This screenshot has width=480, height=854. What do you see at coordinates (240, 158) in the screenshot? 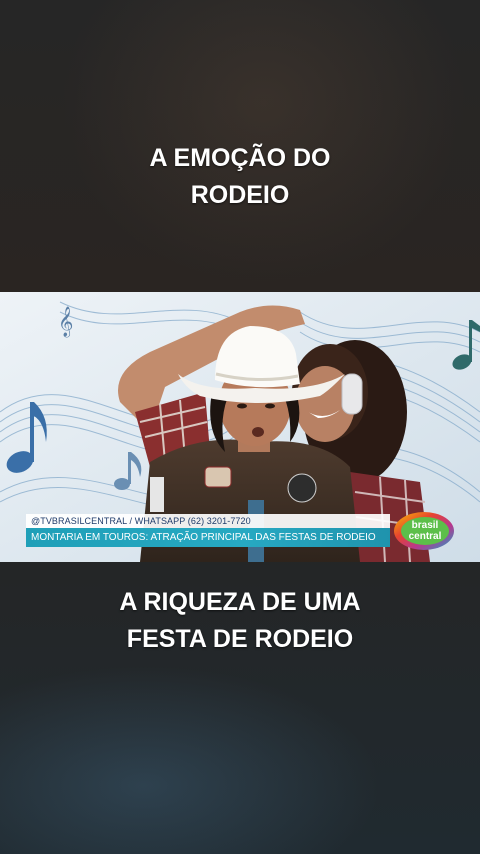
I see `caption-top-line-1: A EMOÇÃO DO` at bounding box center [240, 158].